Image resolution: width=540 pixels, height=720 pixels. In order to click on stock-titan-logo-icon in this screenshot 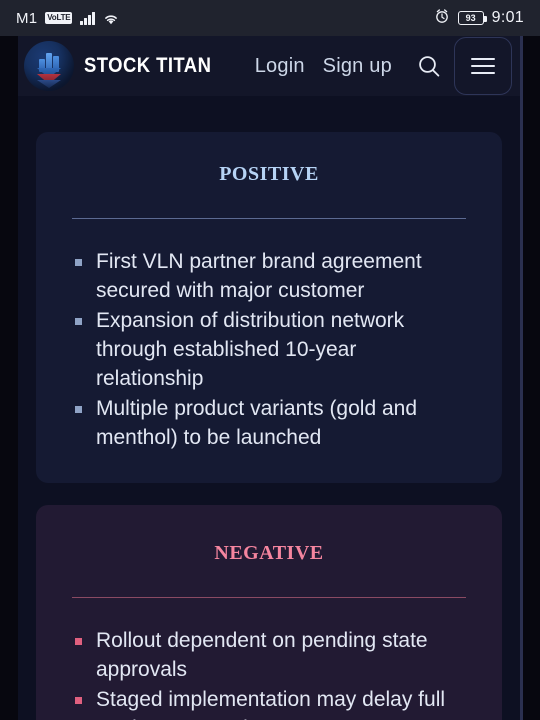, I will do `click(49, 66)`.